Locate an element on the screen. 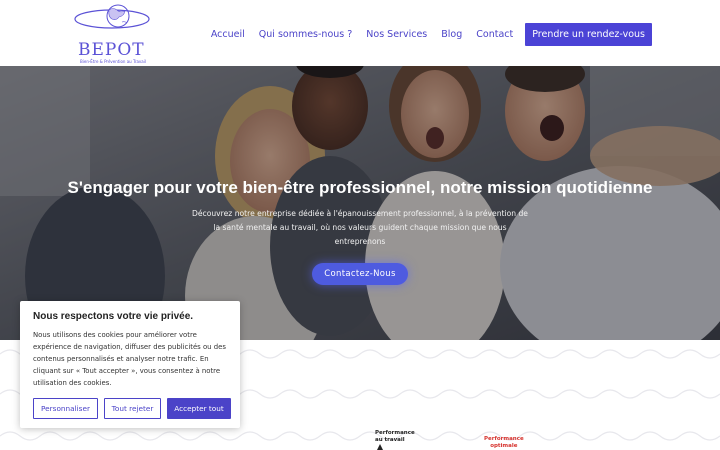  accept-all-button: Accepter tout is located at coordinates (199, 408).